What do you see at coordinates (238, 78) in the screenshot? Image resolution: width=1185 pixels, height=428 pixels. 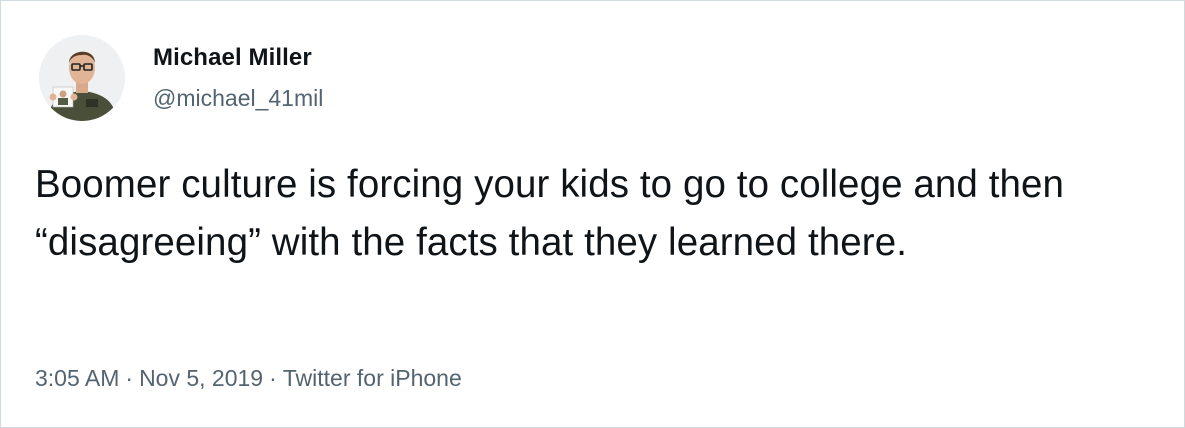 I see `author-info: Michael Miller @michael_41mil` at bounding box center [238, 78].